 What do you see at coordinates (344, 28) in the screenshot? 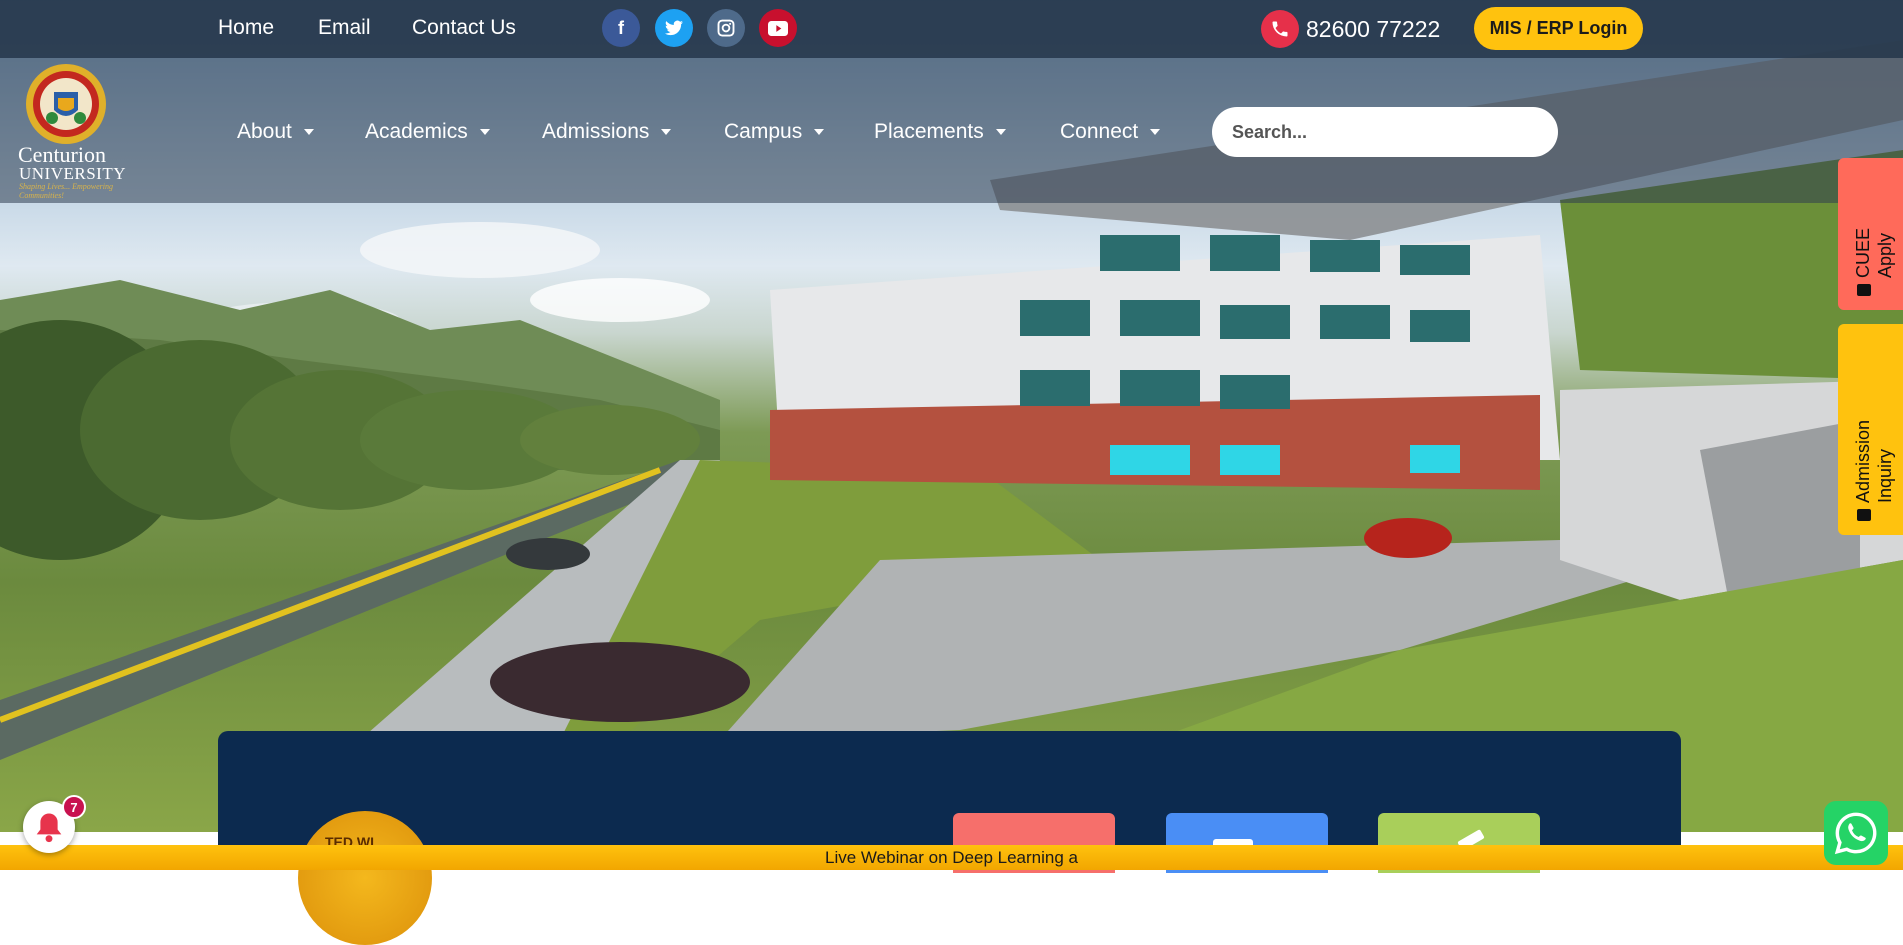
I see `email-link: Email` at bounding box center [344, 28].